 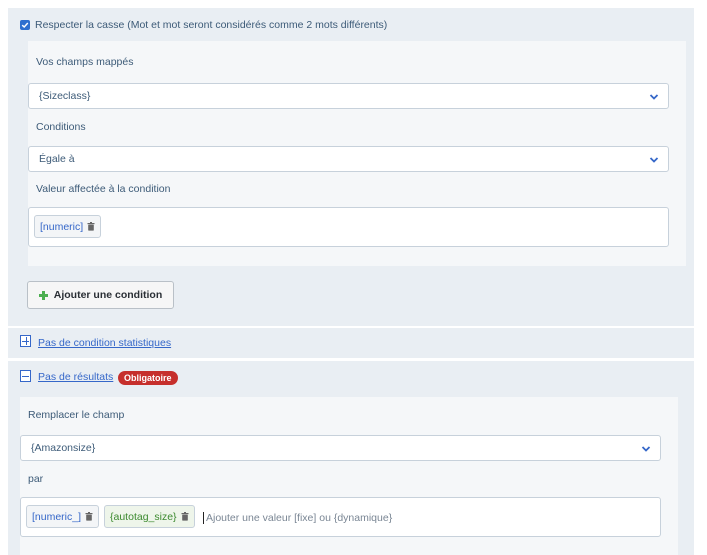 I want to click on stats-section: Pas de condition statistiques, so click(x=351, y=343).